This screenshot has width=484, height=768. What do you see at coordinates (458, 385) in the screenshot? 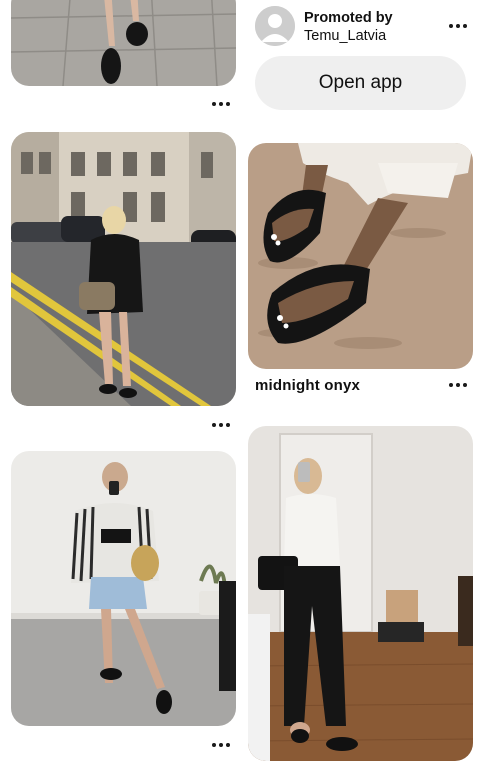
I see `pin-3-more-icon` at bounding box center [458, 385].